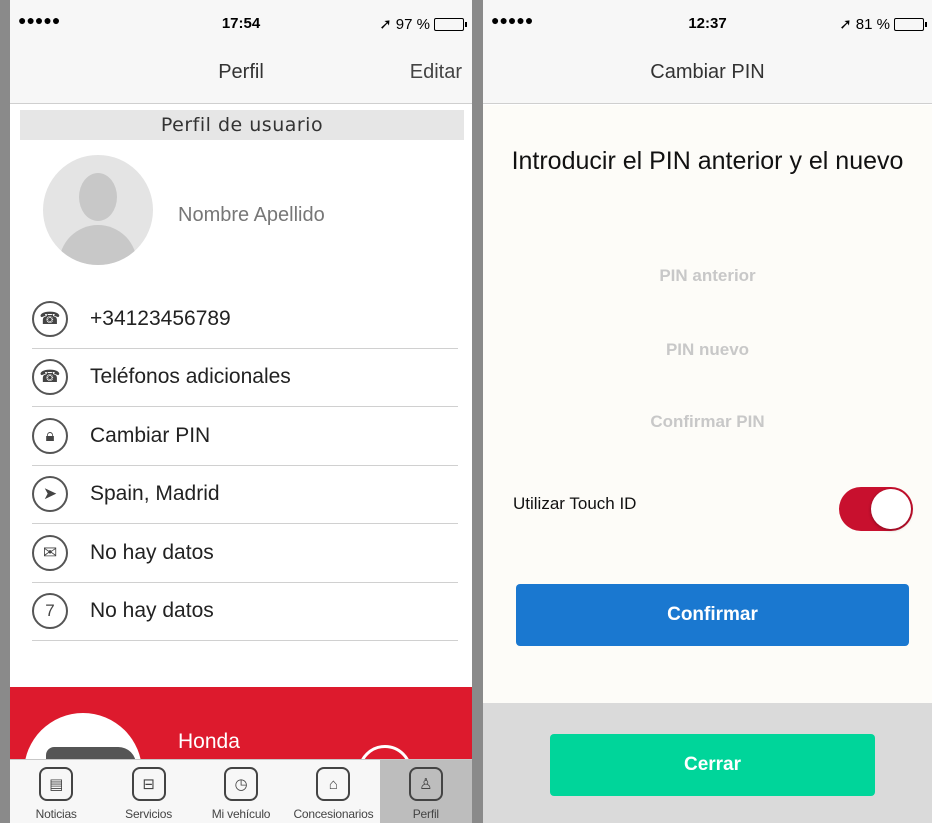  Describe the element at coordinates (56, 814) in the screenshot. I see `tab-label: Noticias` at that location.